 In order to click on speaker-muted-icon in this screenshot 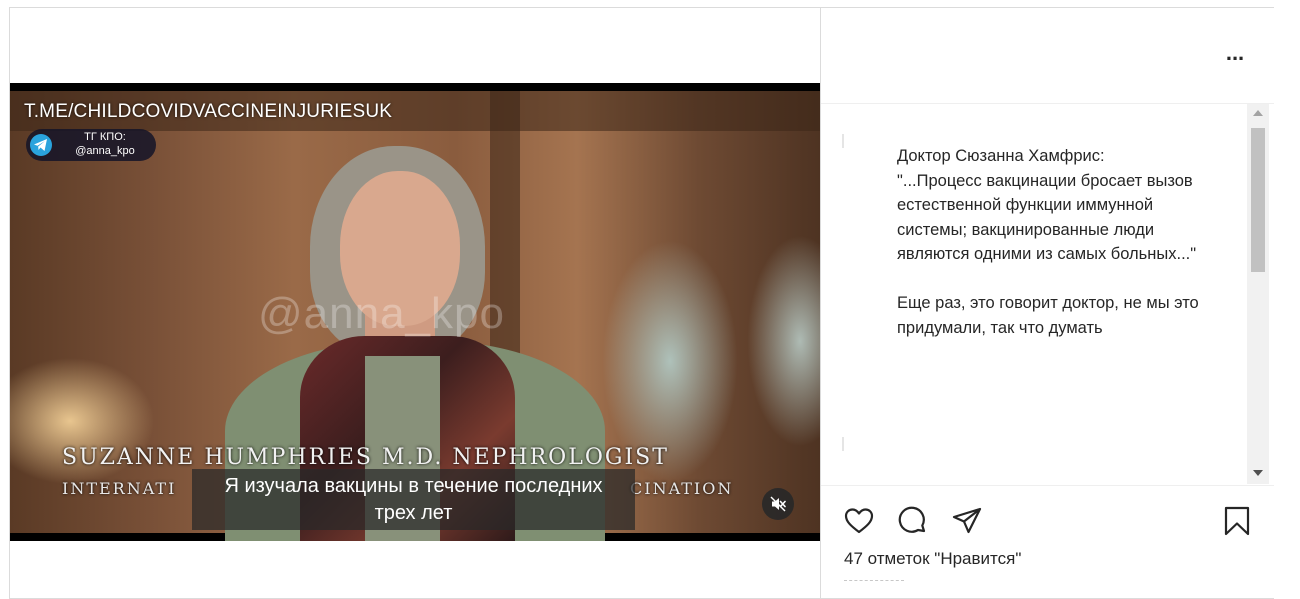, I will do `click(778, 504)`.